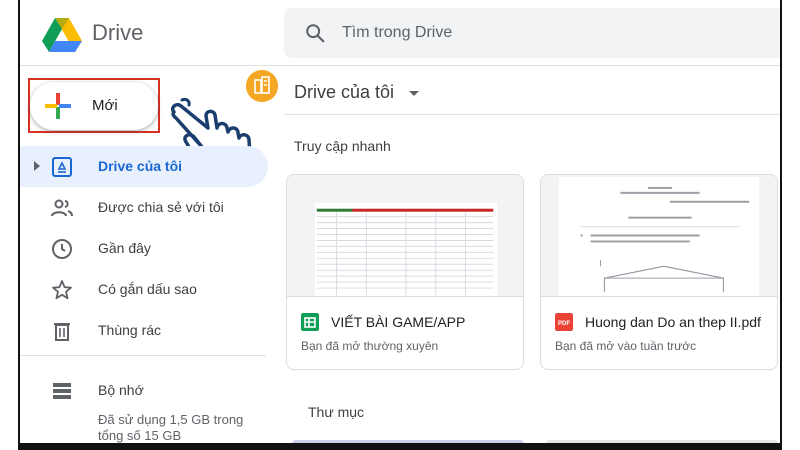 The image size is (800, 450). What do you see at coordinates (62, 35) in the screenshot?
I see `drive-logo-icon` at bounding box center [62, 35].